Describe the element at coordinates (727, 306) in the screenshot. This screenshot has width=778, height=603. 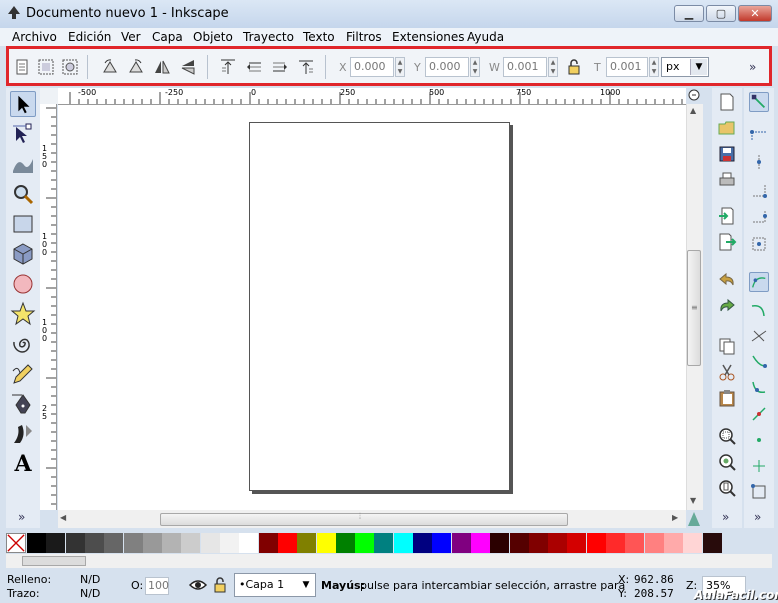
I see `redo-icon` at that location.